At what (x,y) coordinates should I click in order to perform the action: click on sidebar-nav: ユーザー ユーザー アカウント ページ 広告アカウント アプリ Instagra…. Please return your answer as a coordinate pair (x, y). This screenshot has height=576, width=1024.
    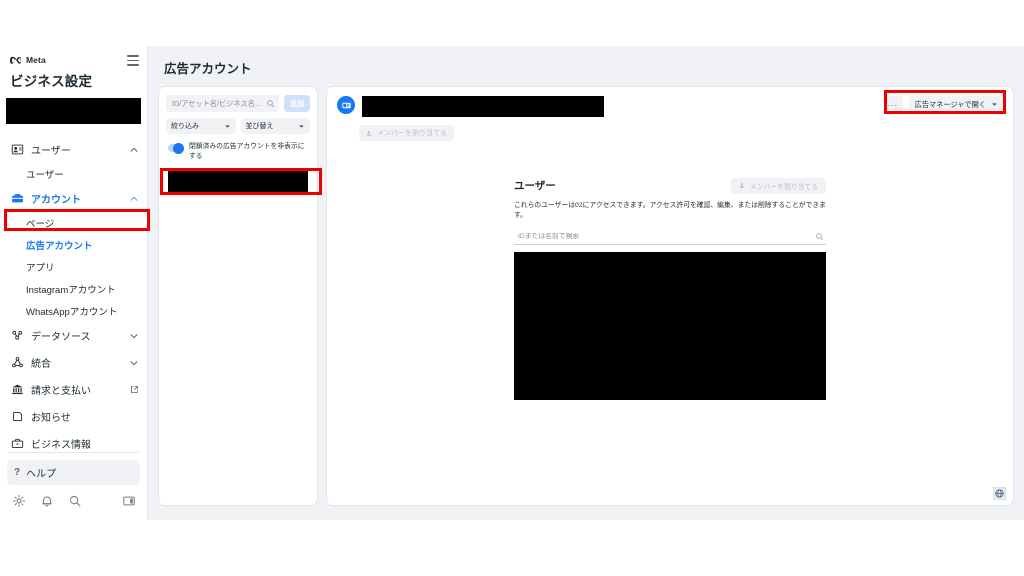
    Looking at the image, I should click on (73, 295).